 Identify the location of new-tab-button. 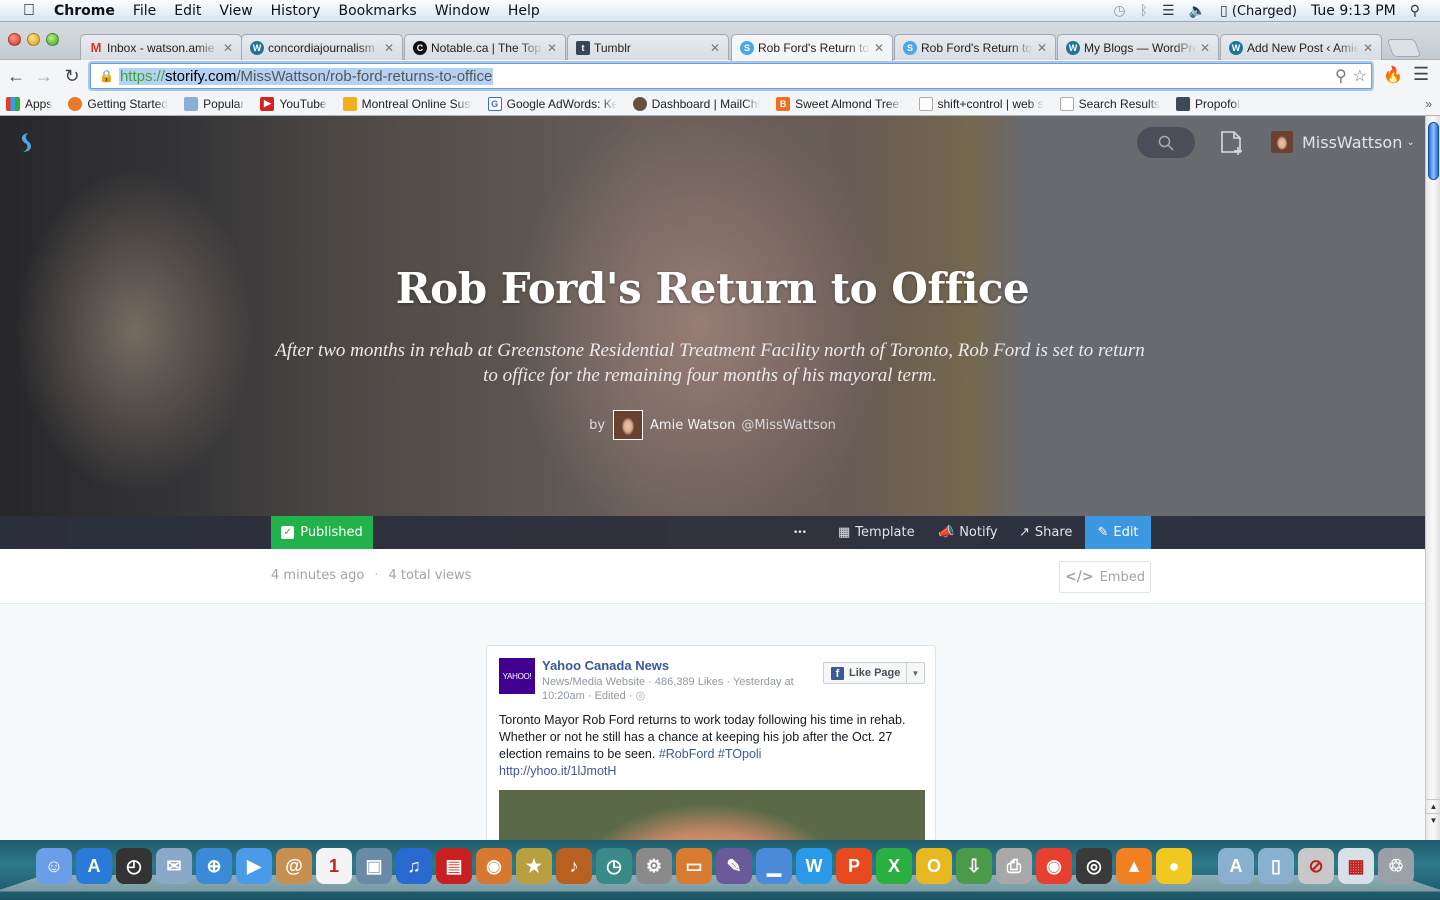
(1404, 48).